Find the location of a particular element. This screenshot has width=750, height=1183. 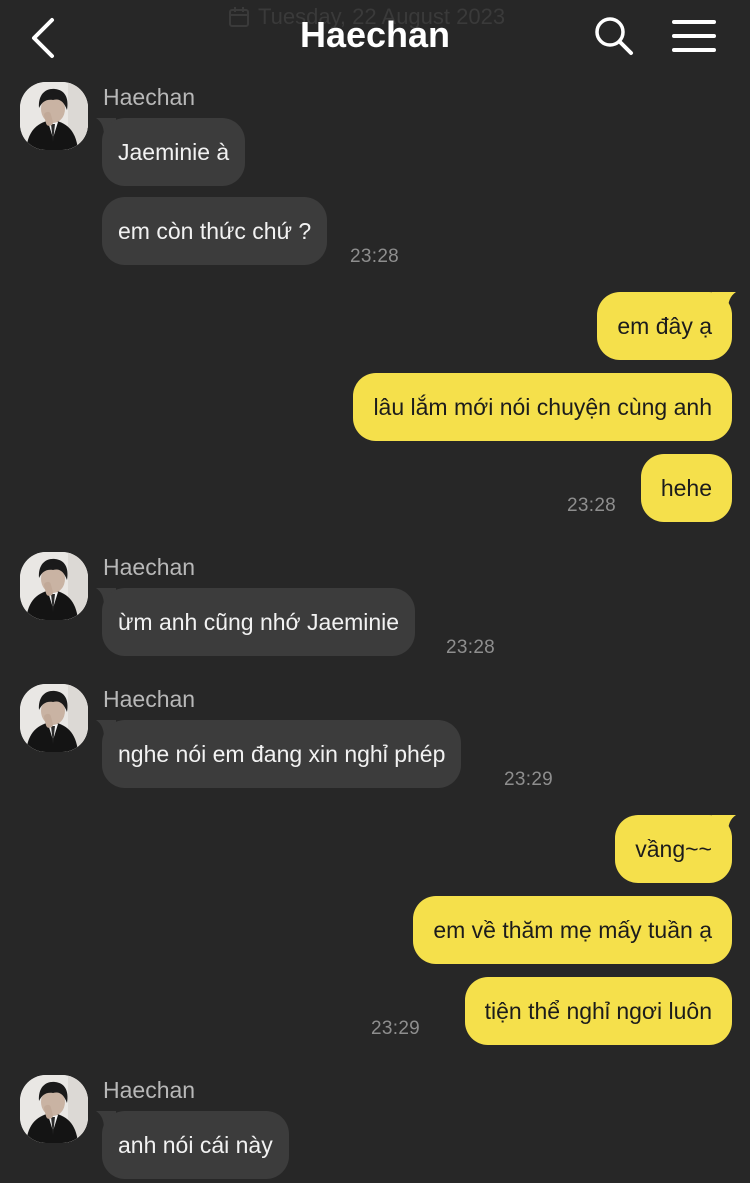

chat-title: Haechan is located at coordinates (375, 34).